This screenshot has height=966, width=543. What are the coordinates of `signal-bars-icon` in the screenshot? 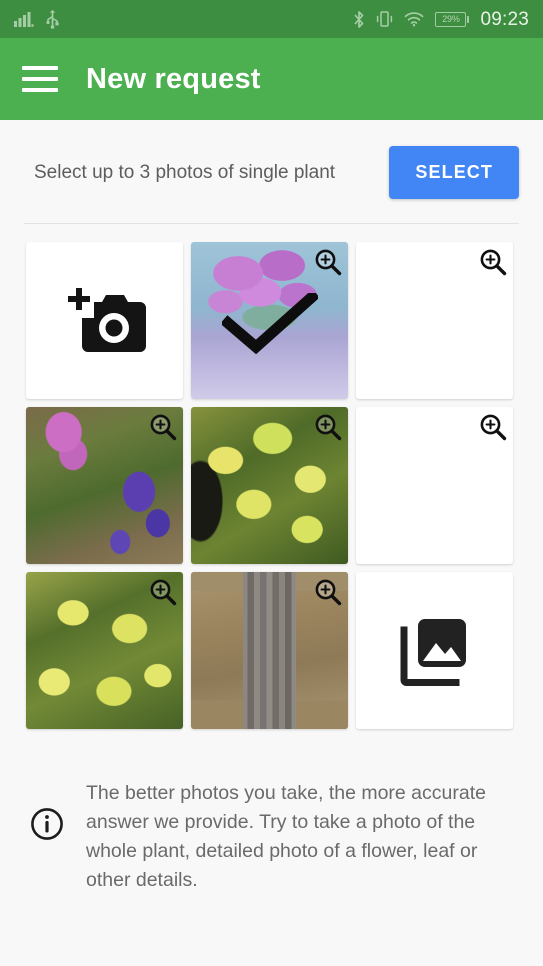 It's located at (24, 19).